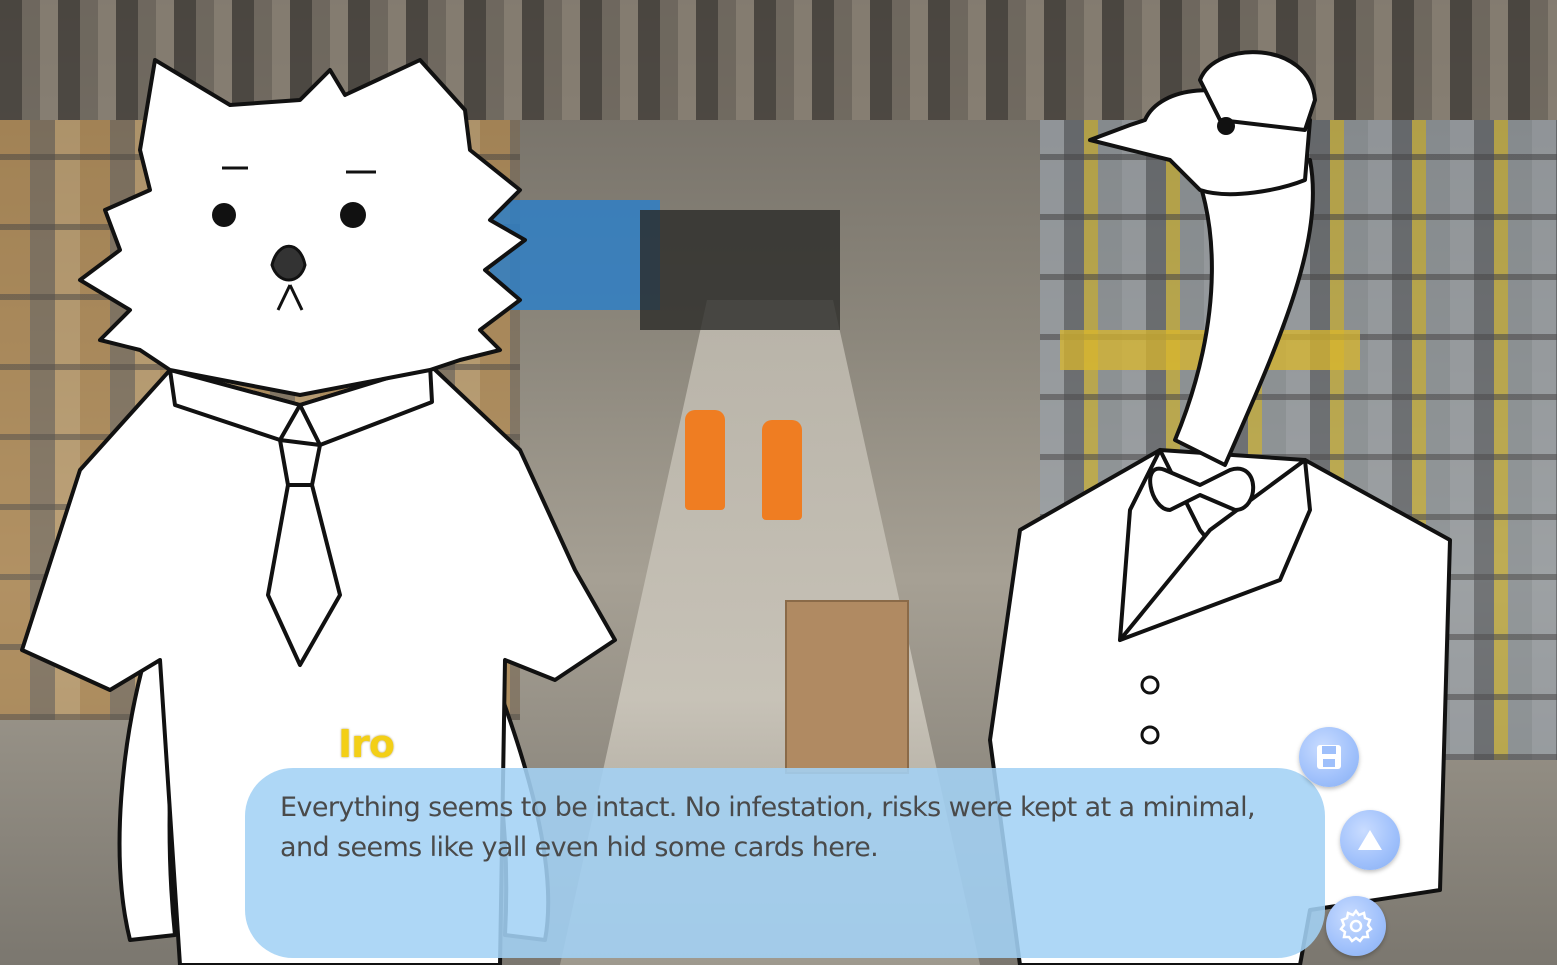 Image resolution: width=1557 pixels, height=965 pixels. I want to click on gear-icon, so click(1356, 925).